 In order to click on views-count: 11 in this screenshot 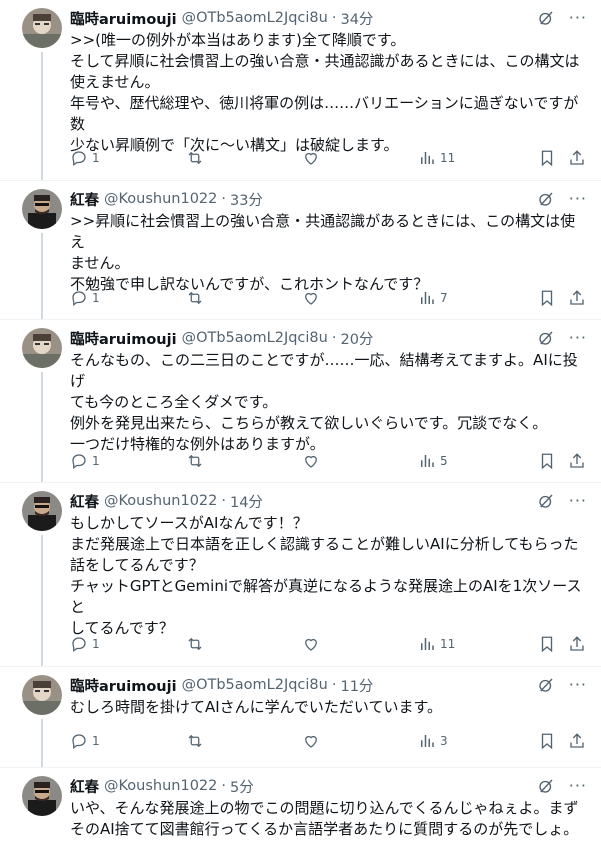, I will do `click(448, 644)`.